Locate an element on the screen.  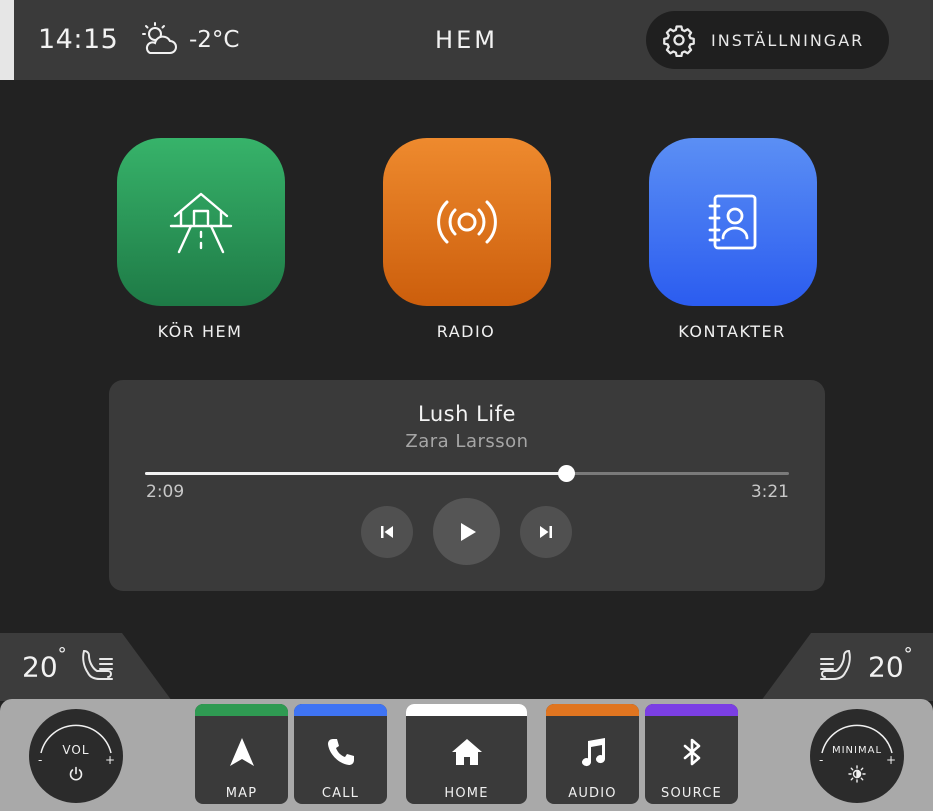
progress-handle is located at coordinates (566, 473).